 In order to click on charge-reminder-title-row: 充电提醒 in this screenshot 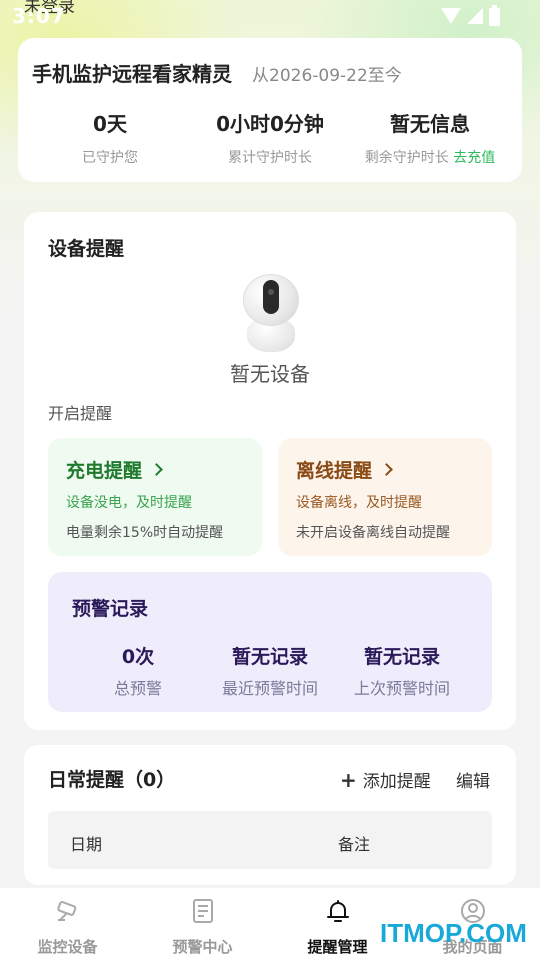, I will do `click(114, 469)`.